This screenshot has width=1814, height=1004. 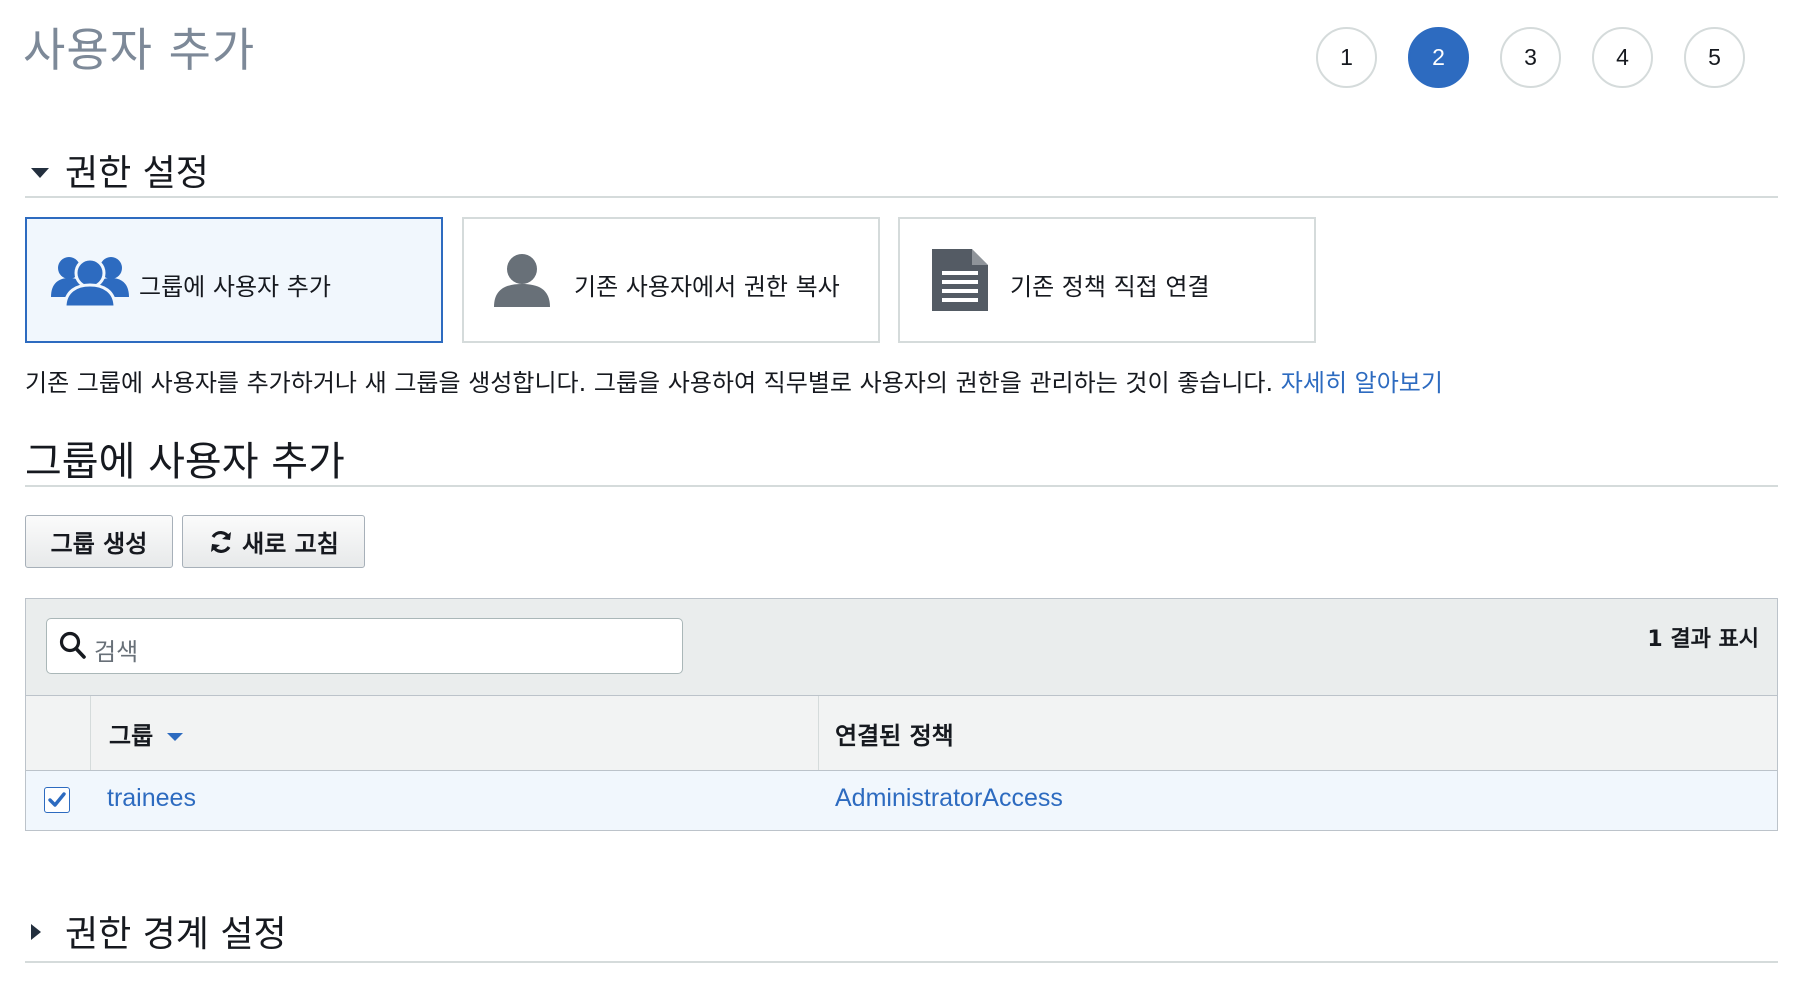 I want to click on caret-down-icon, so click(x=40, y=173).